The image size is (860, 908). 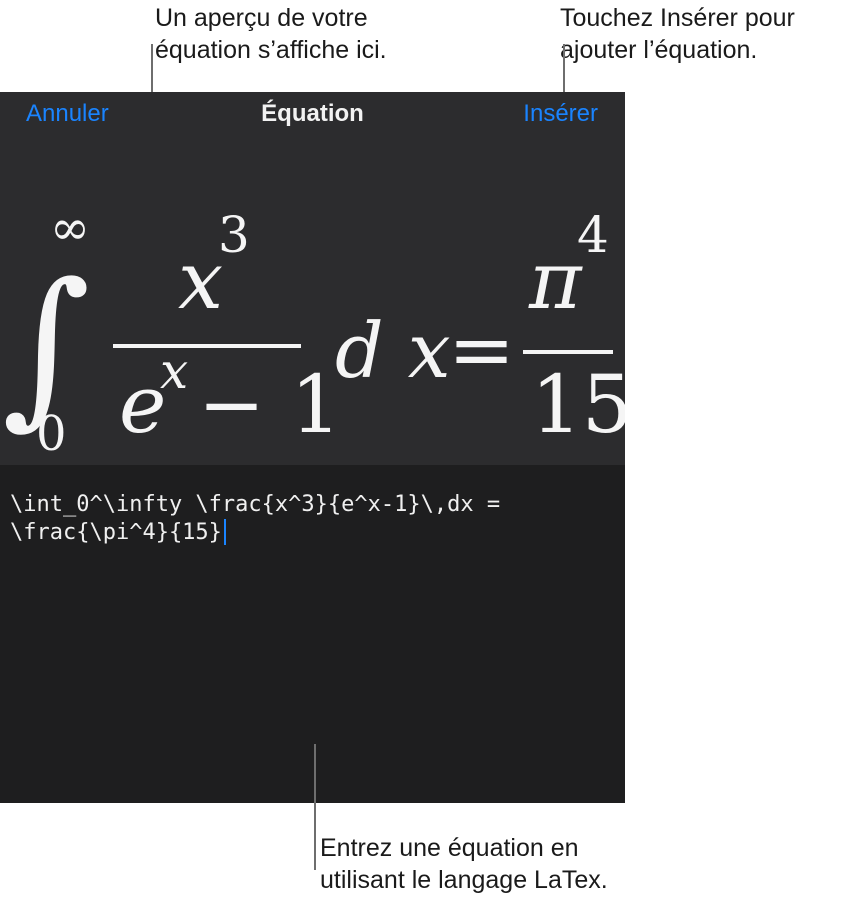 I want to click on rhs-numerator-base: π, so click(x=555, y=280).